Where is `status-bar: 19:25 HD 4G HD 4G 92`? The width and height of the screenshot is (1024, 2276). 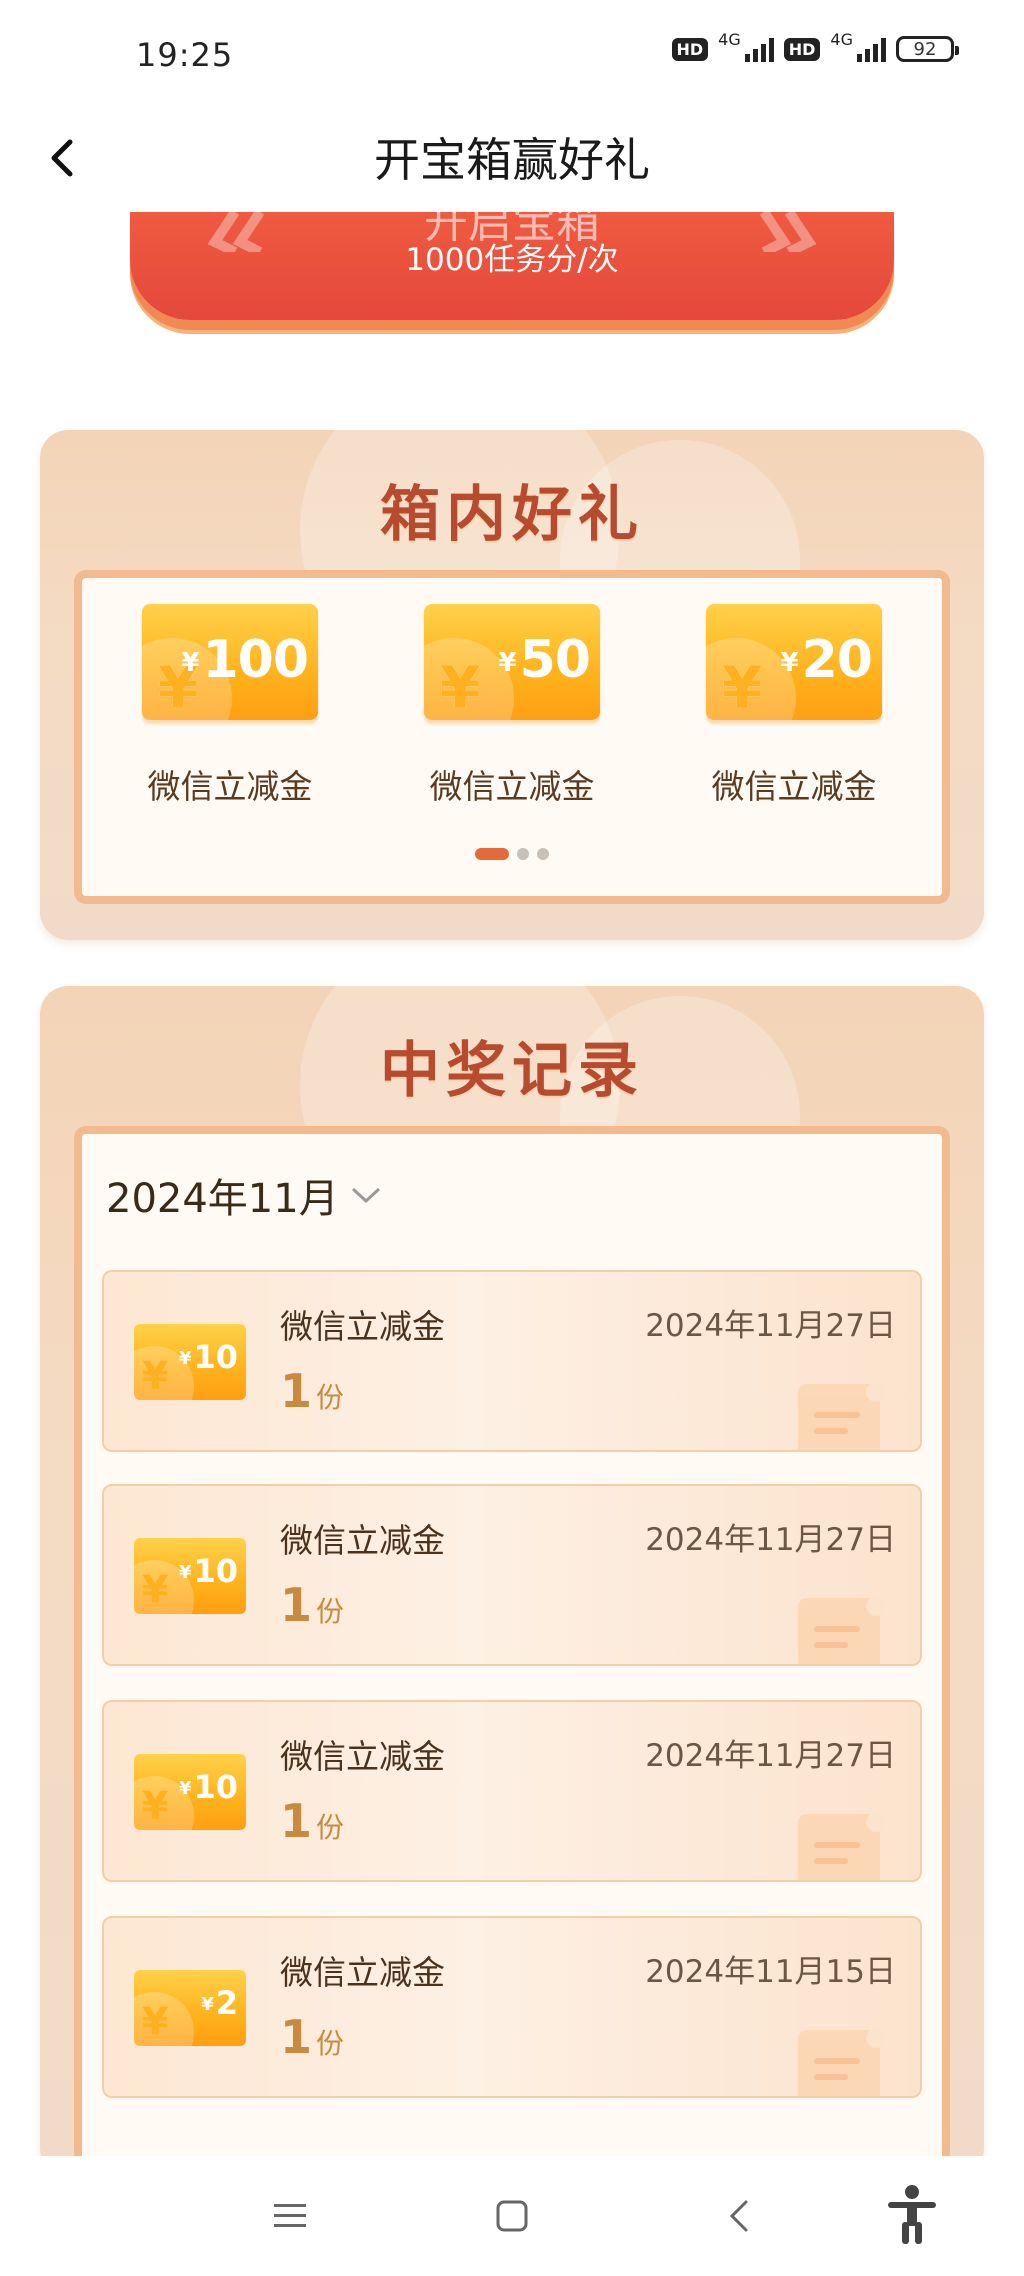 status-bar: 19:25 HD 4G HD 4G 92 is located at coordinates (512, 55).